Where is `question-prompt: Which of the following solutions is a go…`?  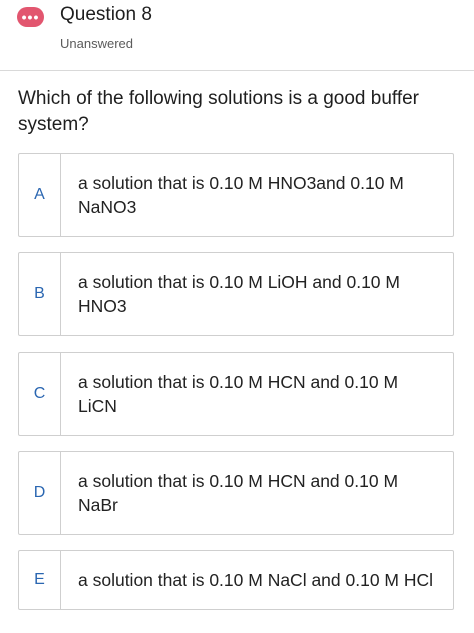
question-prompt: Which of the following solutions is a go… is located at coordinates (218, 111).